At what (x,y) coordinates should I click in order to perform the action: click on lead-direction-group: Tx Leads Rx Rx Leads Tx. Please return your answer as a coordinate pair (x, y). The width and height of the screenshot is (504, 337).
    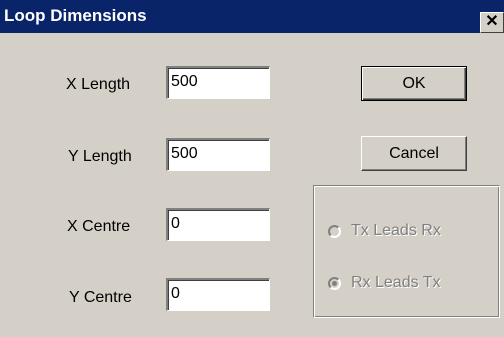
    Looking at the image, I should click on (406, 251).